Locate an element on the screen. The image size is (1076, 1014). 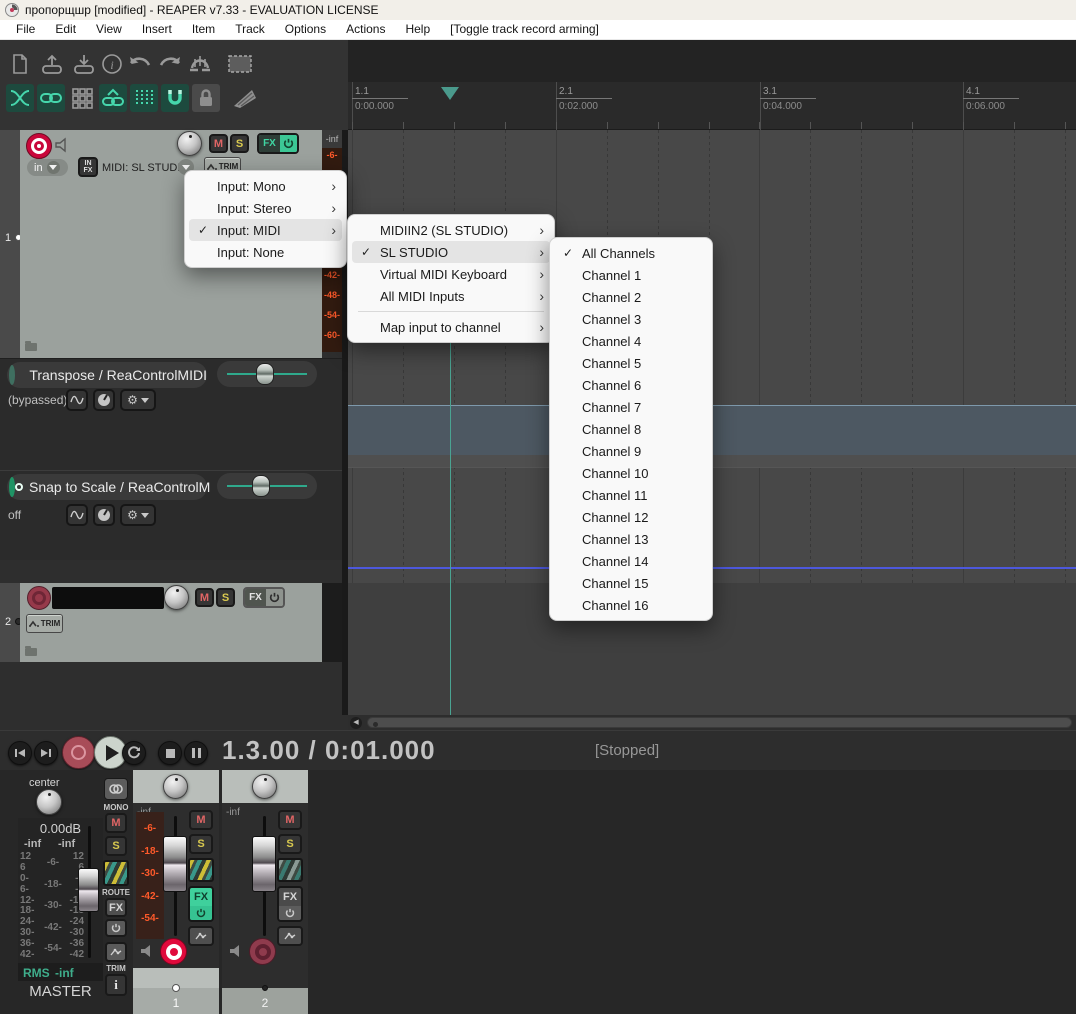
menu-item-channel-9: Channel 9 is located at coordinates (631, 451).